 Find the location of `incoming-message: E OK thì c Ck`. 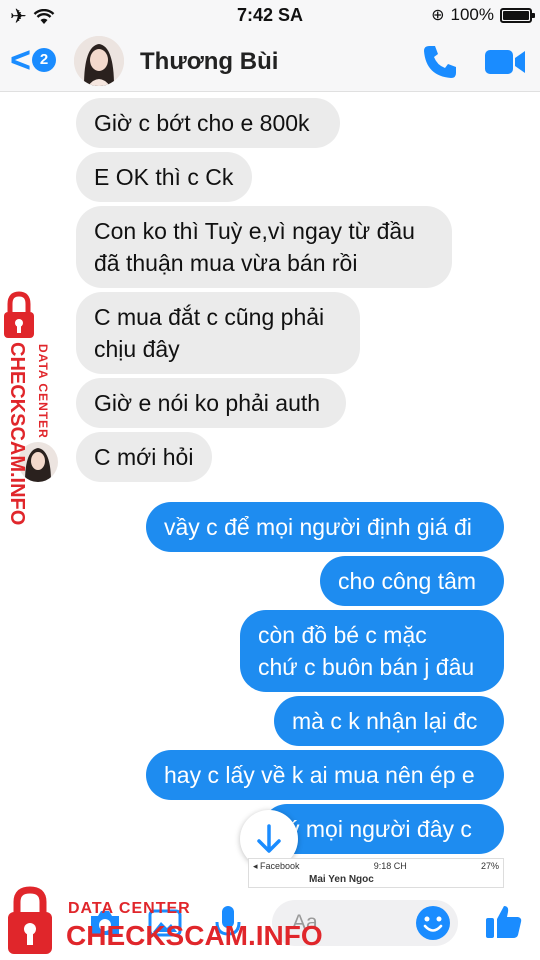

incoming-message: E OK thì c Ck is located at coordinates (164, 177).